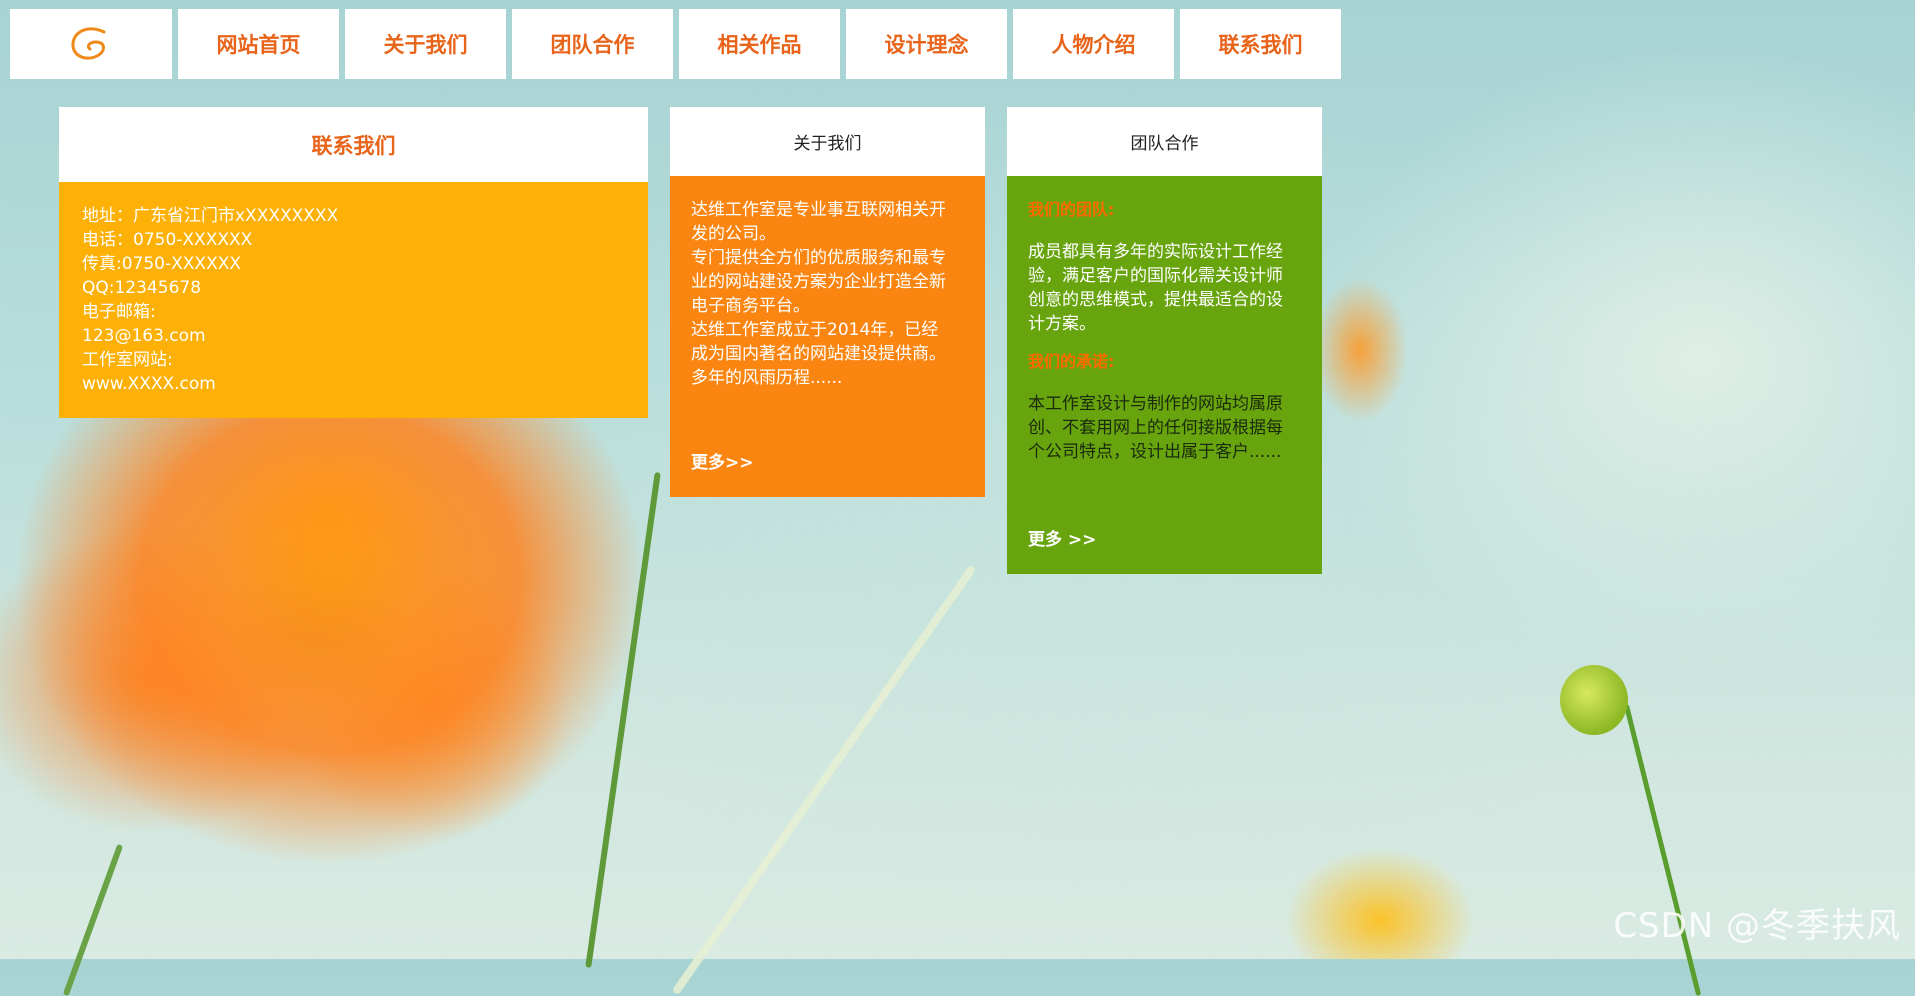 This screenshot has height=996, width=1915. Describe the element at coordinates (1071, 361) in the screenshot. I see `promise-subheading: 我们的承诺:` at that location.